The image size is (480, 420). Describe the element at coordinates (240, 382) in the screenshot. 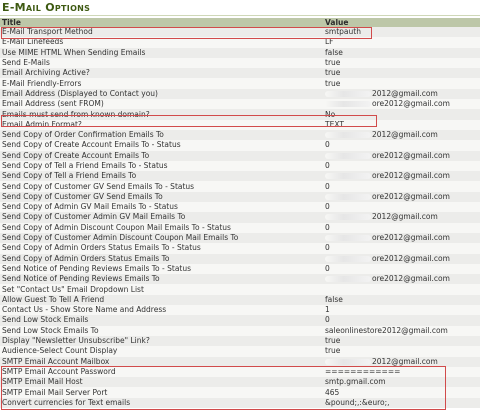

I see `table-row: SMTP Email Mail Host smtp.gmail.com` at that location.